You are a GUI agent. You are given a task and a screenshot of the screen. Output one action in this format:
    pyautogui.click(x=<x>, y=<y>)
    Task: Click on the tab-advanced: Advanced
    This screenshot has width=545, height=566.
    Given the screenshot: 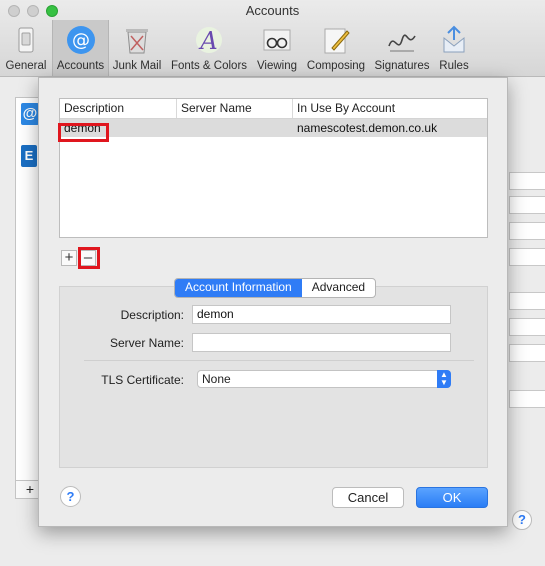 What is the action you would take?
    pyautogui.click(x=338, y=288)
    